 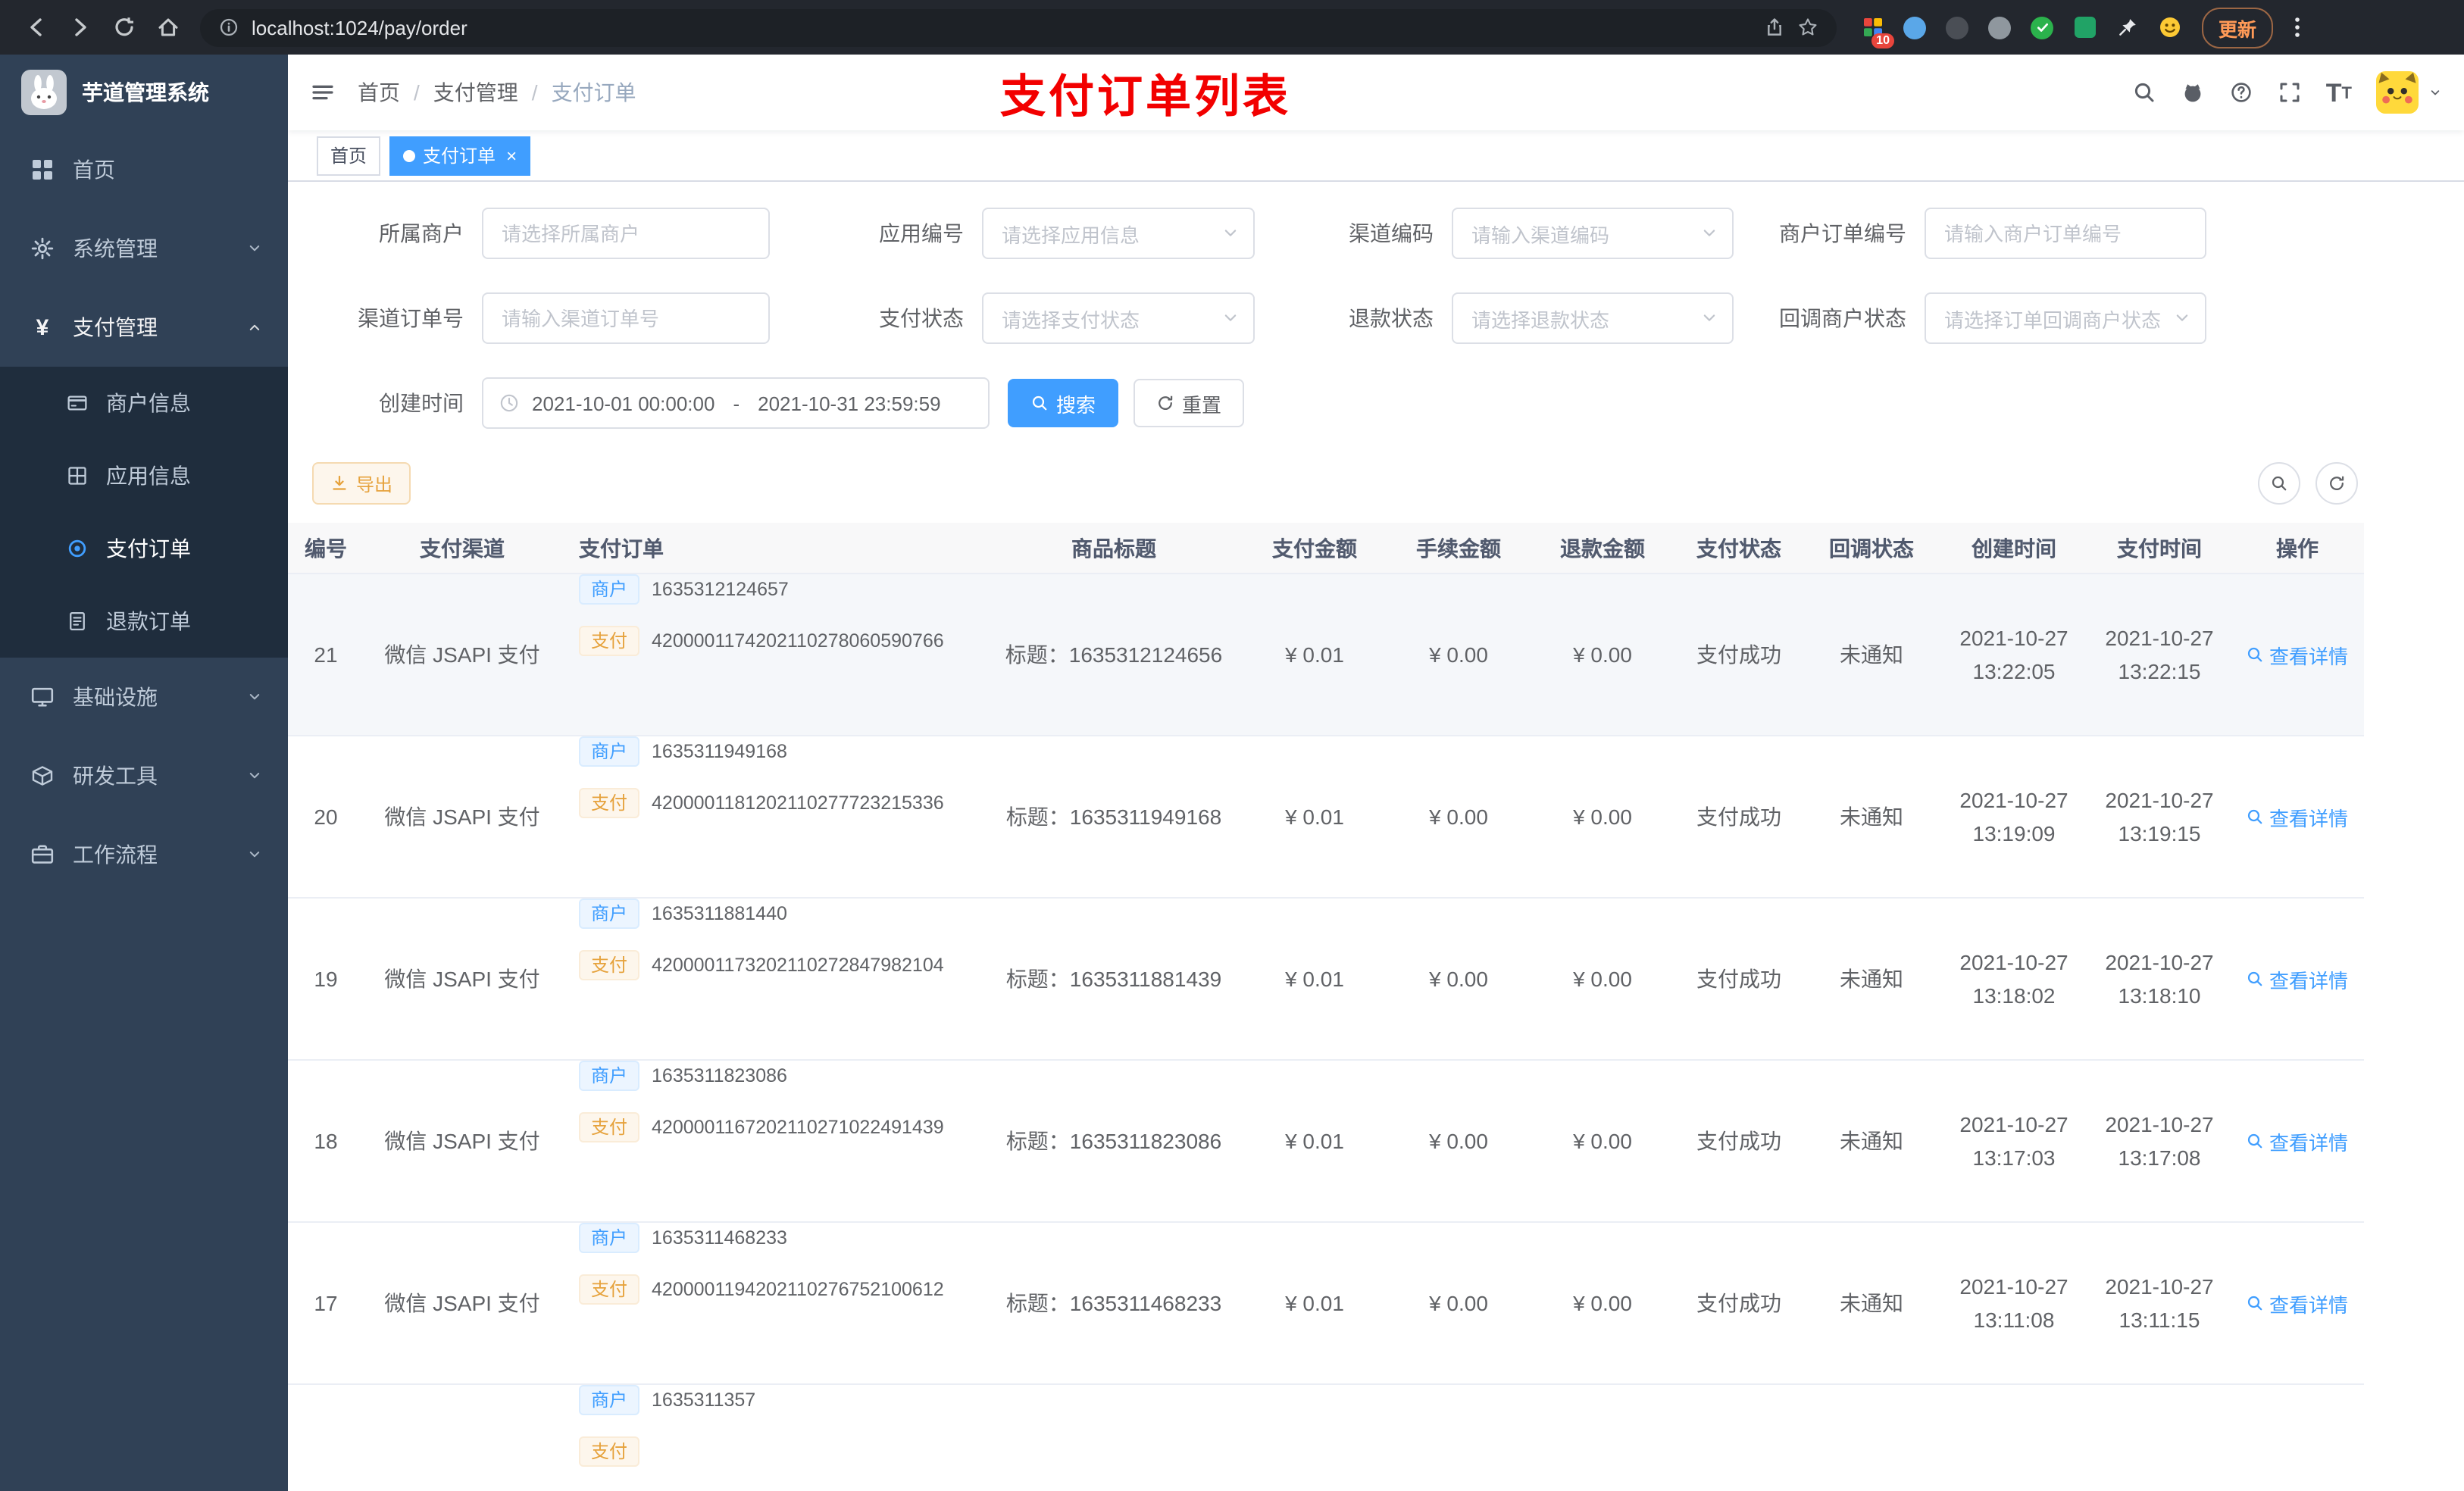 What do you see at coordinates (2193, 92) in the screenshot?
I see `github-button` at bounding box center [2193, 92].